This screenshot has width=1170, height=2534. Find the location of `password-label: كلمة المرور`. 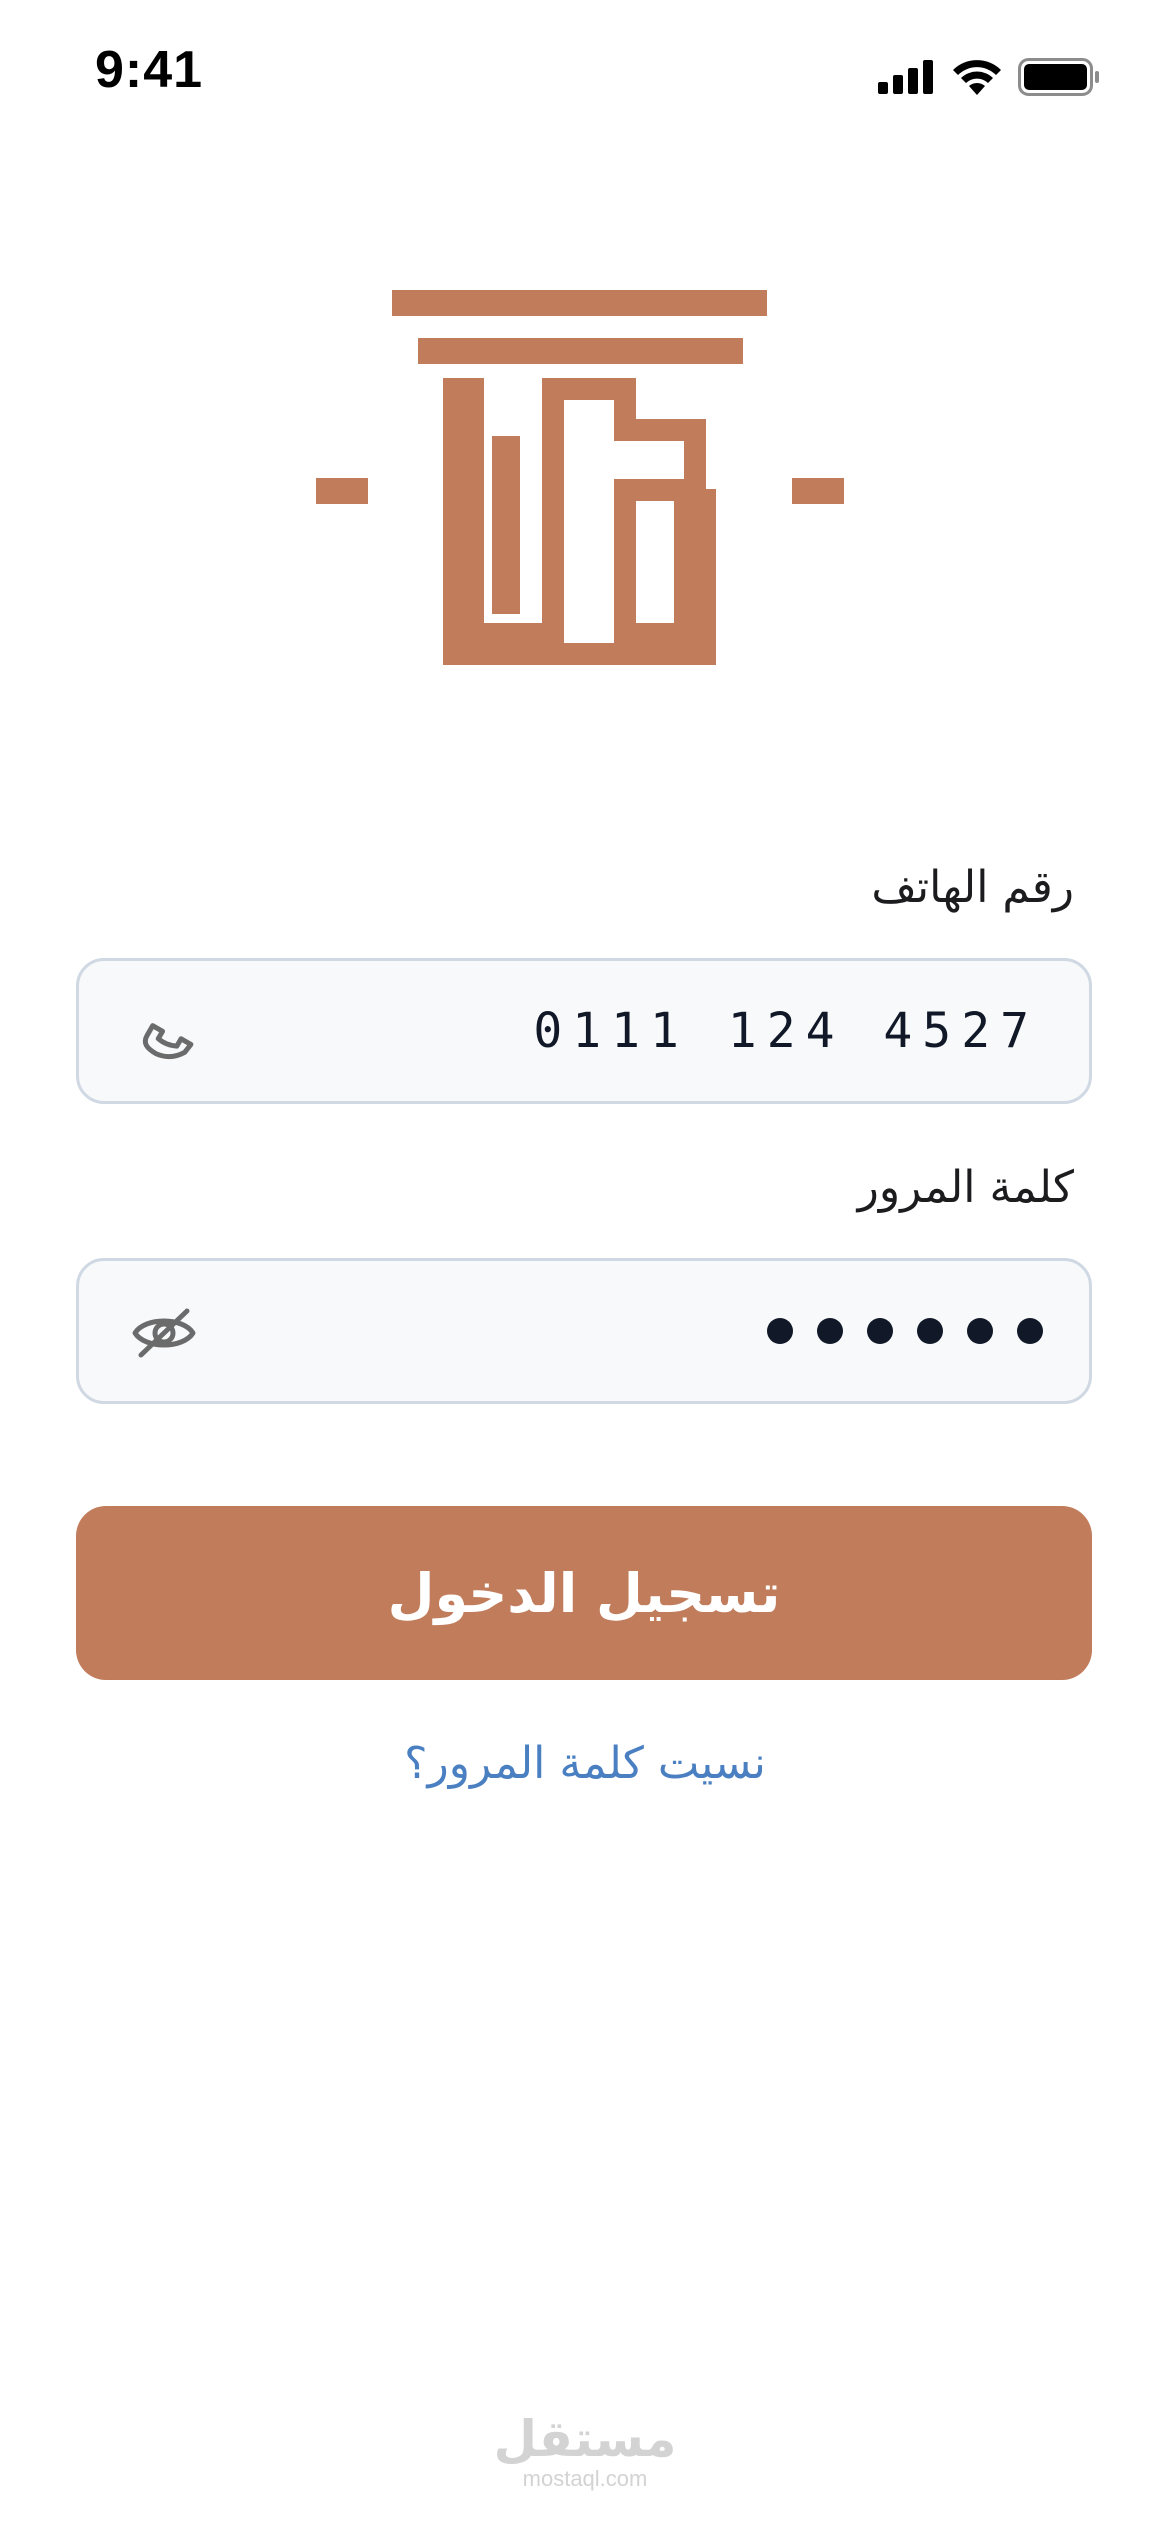

password-label: كلمة المرور is located at coordinates (965, 1187).